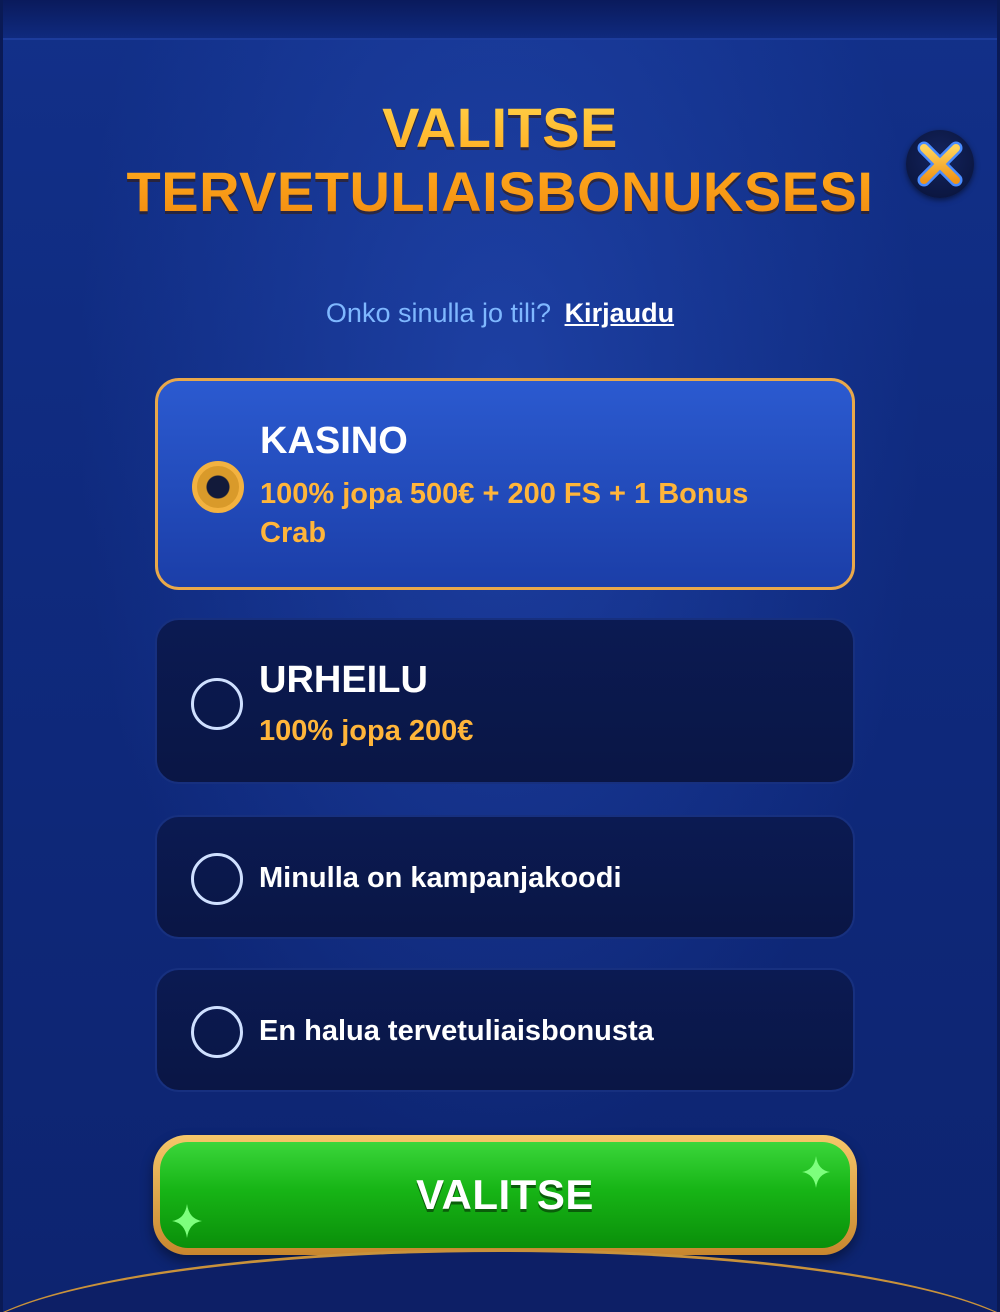 The width and height of the screenshot is (1000, 1312). What do you see at coordinates (456, 1031) in the screenshot?
I see `option-no-bonus-label: En halua tervetuliaisbonusta` at bounding box center [456, 1031].